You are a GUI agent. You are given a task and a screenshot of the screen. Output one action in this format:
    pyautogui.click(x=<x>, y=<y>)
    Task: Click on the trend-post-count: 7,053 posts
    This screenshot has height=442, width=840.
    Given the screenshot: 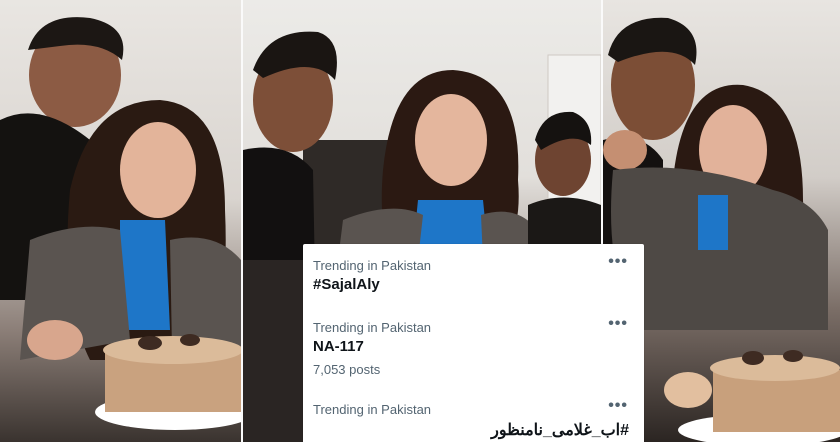 What is the action you would take?
    pyautogui.click(x=347, y=369)
    